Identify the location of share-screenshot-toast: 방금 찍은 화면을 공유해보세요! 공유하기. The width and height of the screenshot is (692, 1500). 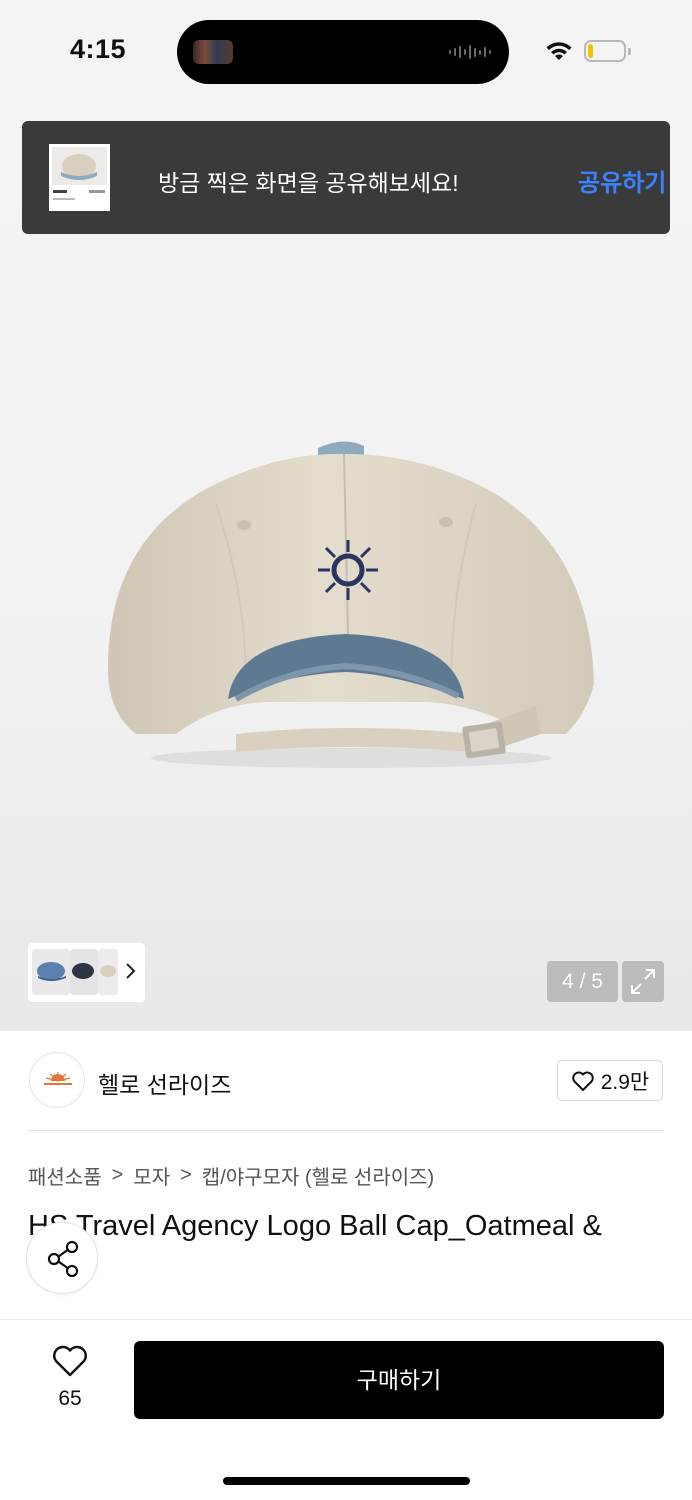
(346, 177).